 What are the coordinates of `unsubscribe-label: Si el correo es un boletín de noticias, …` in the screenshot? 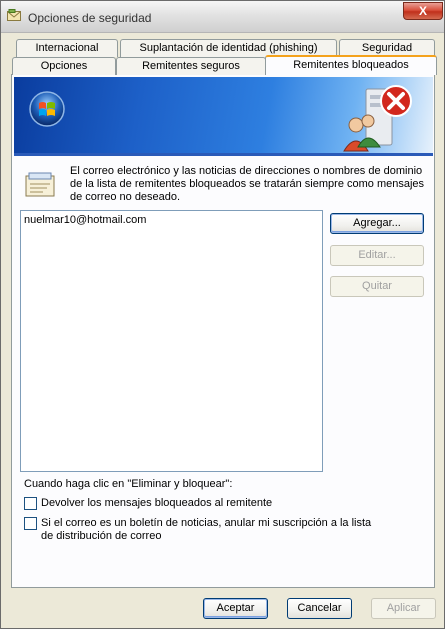 It's located at (211, 530).